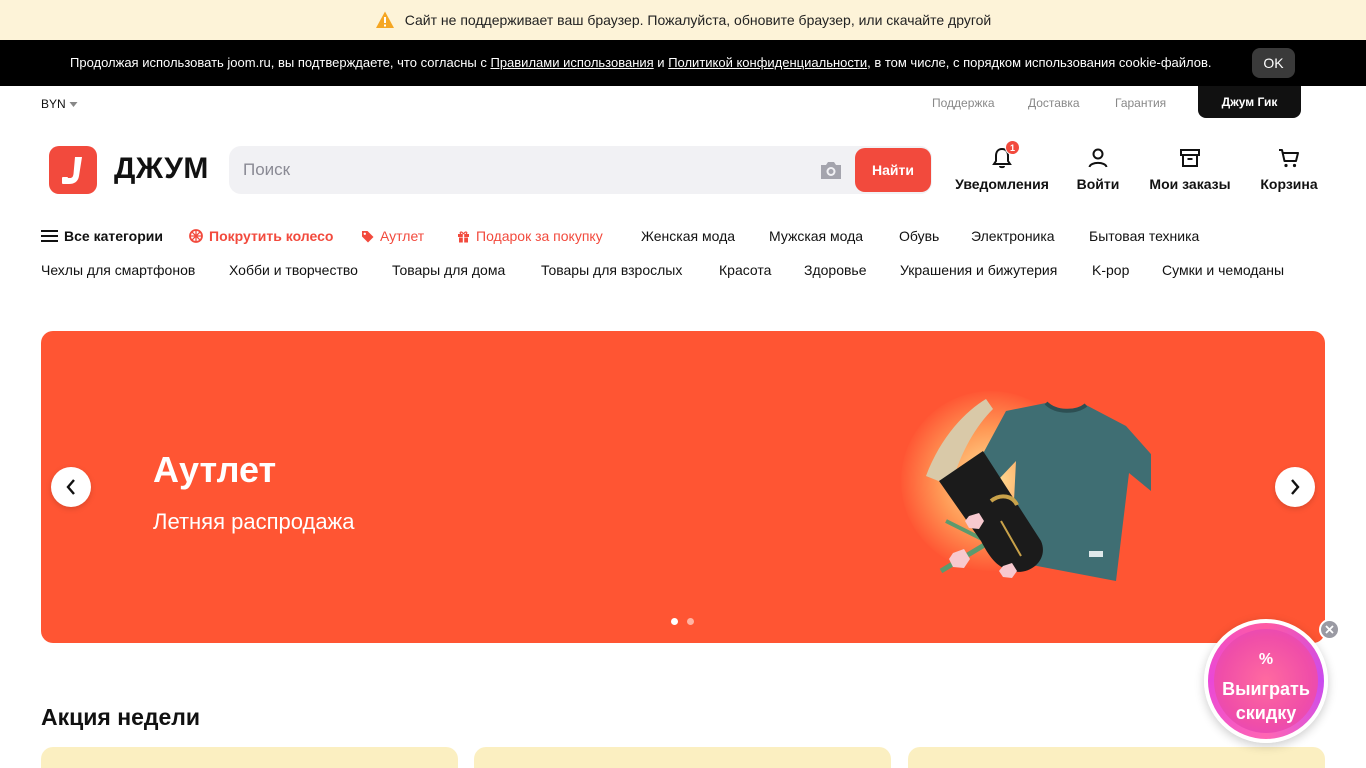  What do you see at coordinates (1013, 236) in the screenshot?
I see `nav-electronics: Электроника` at bounding box center [1013, 236].